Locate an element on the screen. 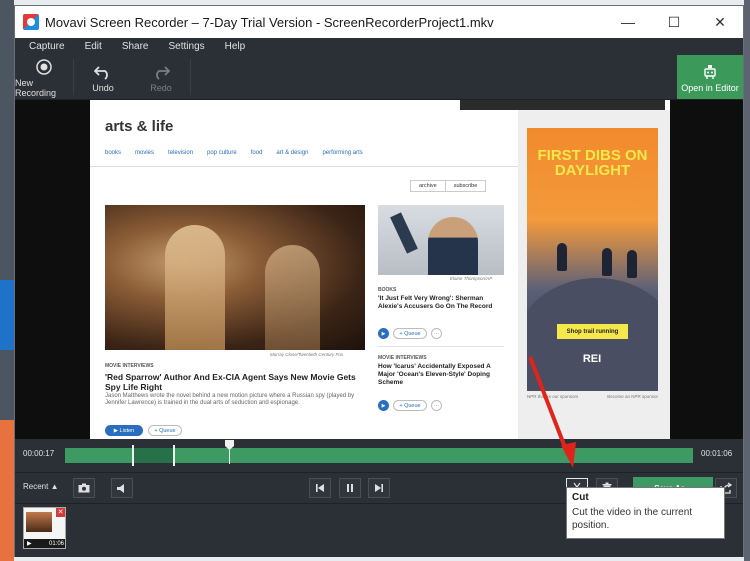 The height and width of the screenshot is (561, 750). webpage-story2-kicker: BOOKS is located at coordinates (387, 290).